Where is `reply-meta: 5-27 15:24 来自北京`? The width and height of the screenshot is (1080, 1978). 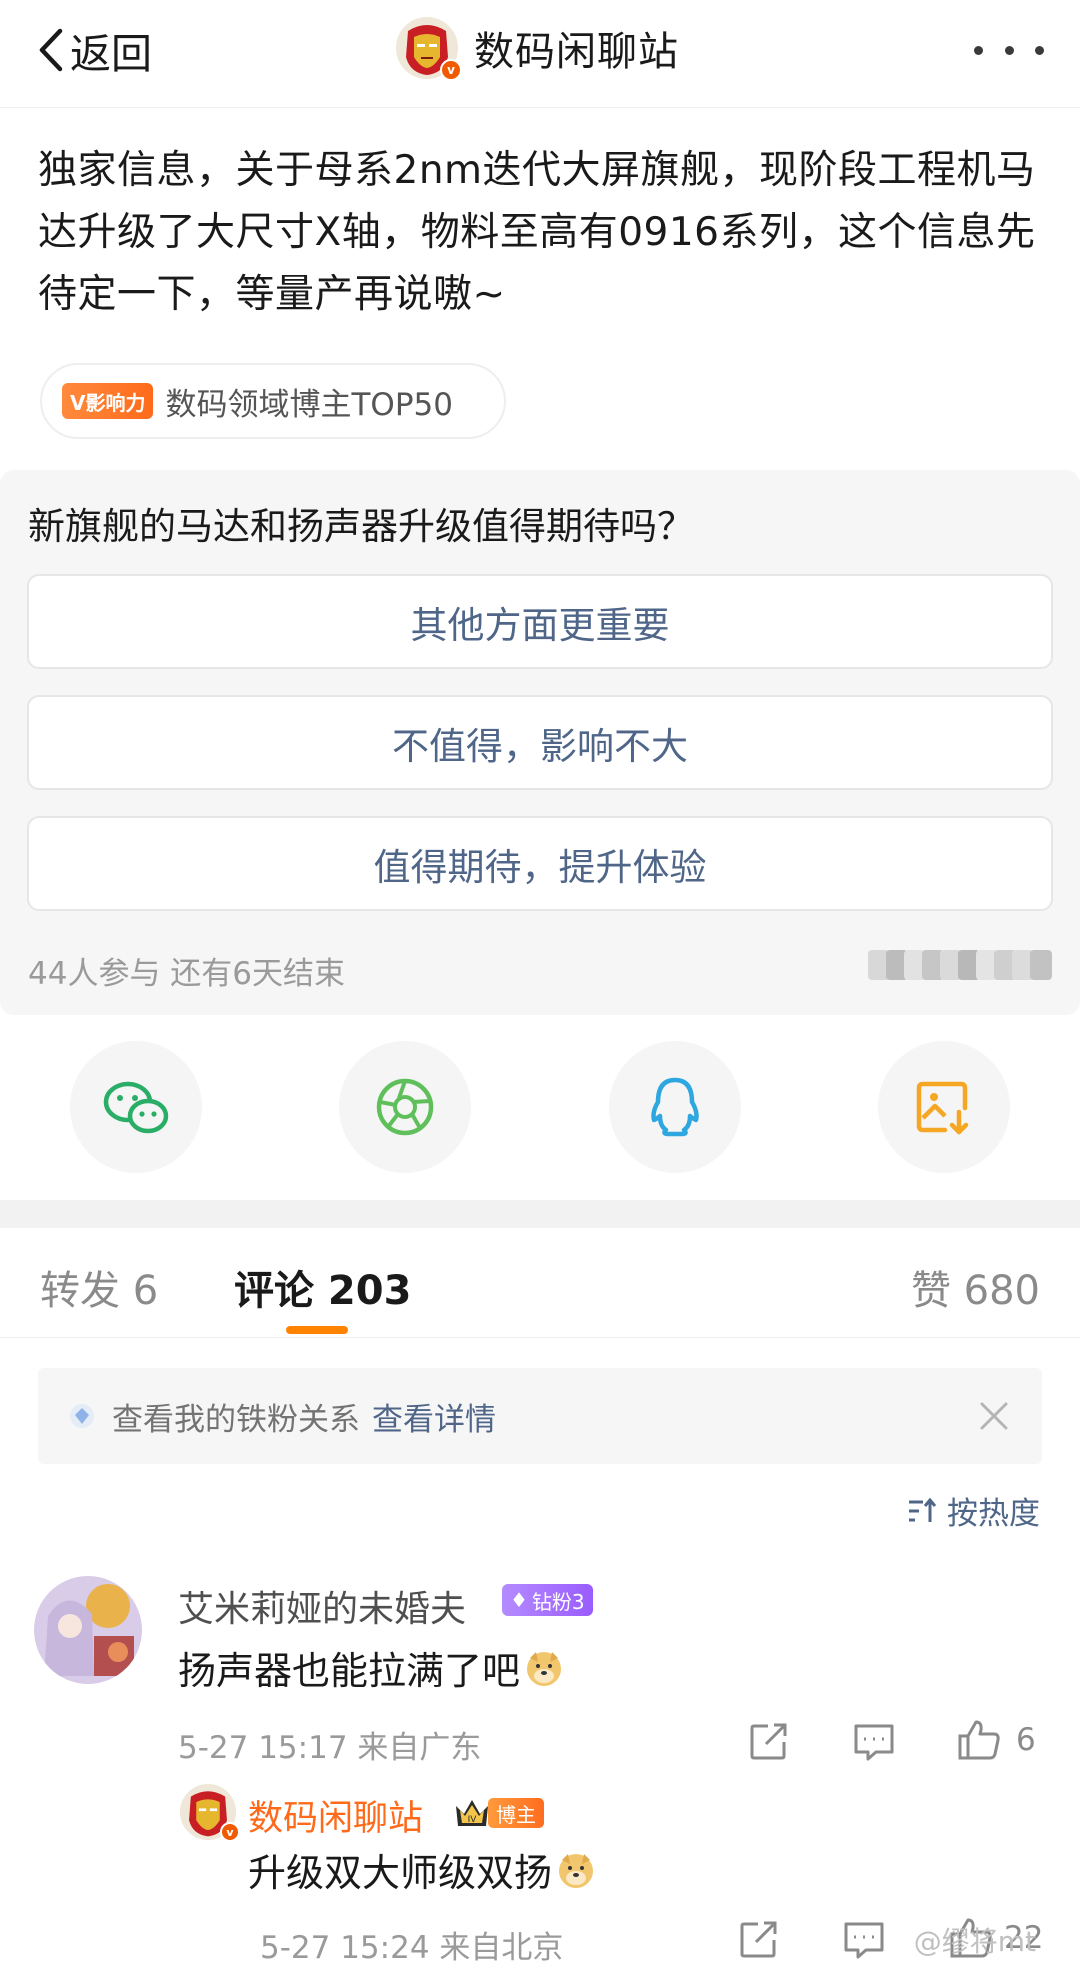
reply-meta: 5-27 15:24 来自北京 is located at coordinates (412, 1948).